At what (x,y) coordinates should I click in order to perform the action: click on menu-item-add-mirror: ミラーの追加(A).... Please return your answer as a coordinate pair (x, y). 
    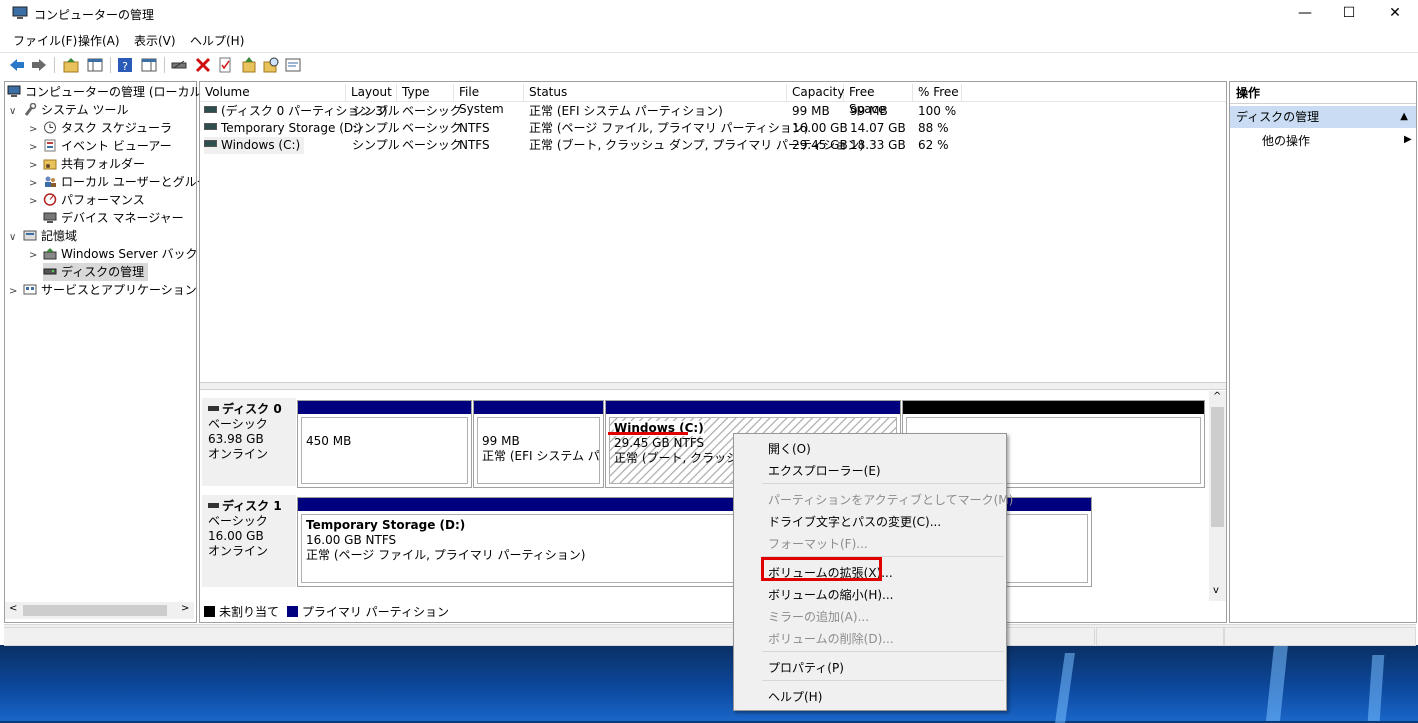
    Looking at the image, I should click on (818, 616).